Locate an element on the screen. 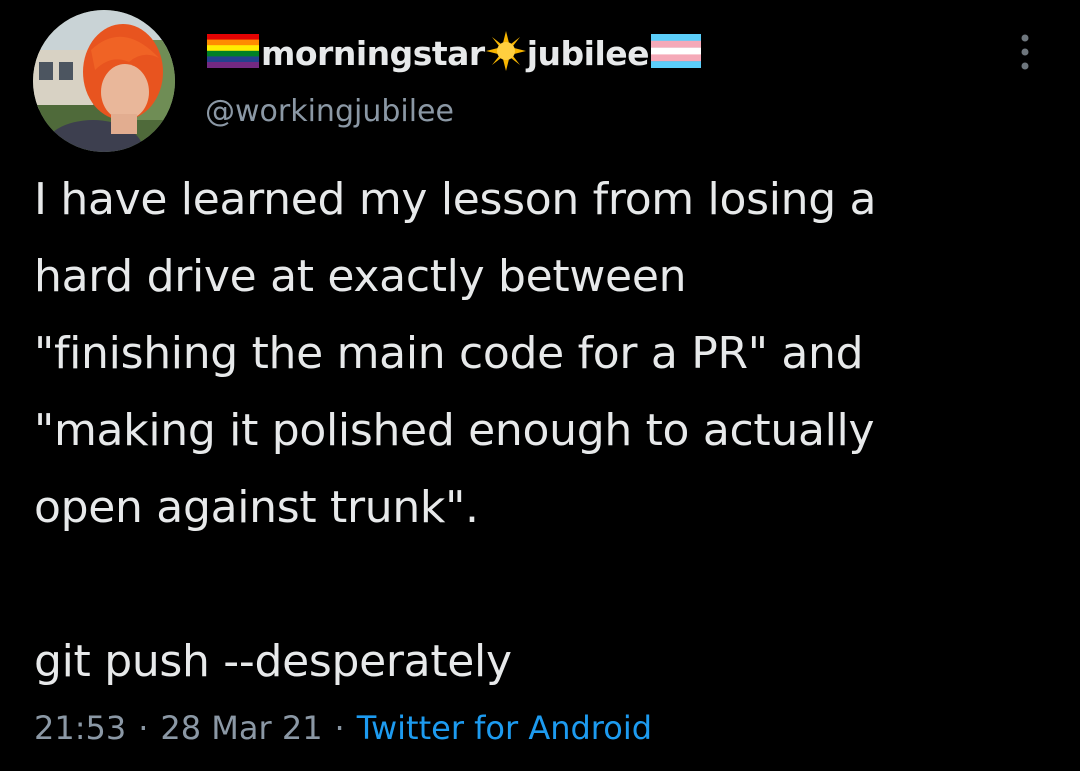 The height and width of the screenshot is (771, 1080). tweet-metadata: 21:53 · 28 Mar 21 · Twitter for Android is located at coordinates (343, 728).